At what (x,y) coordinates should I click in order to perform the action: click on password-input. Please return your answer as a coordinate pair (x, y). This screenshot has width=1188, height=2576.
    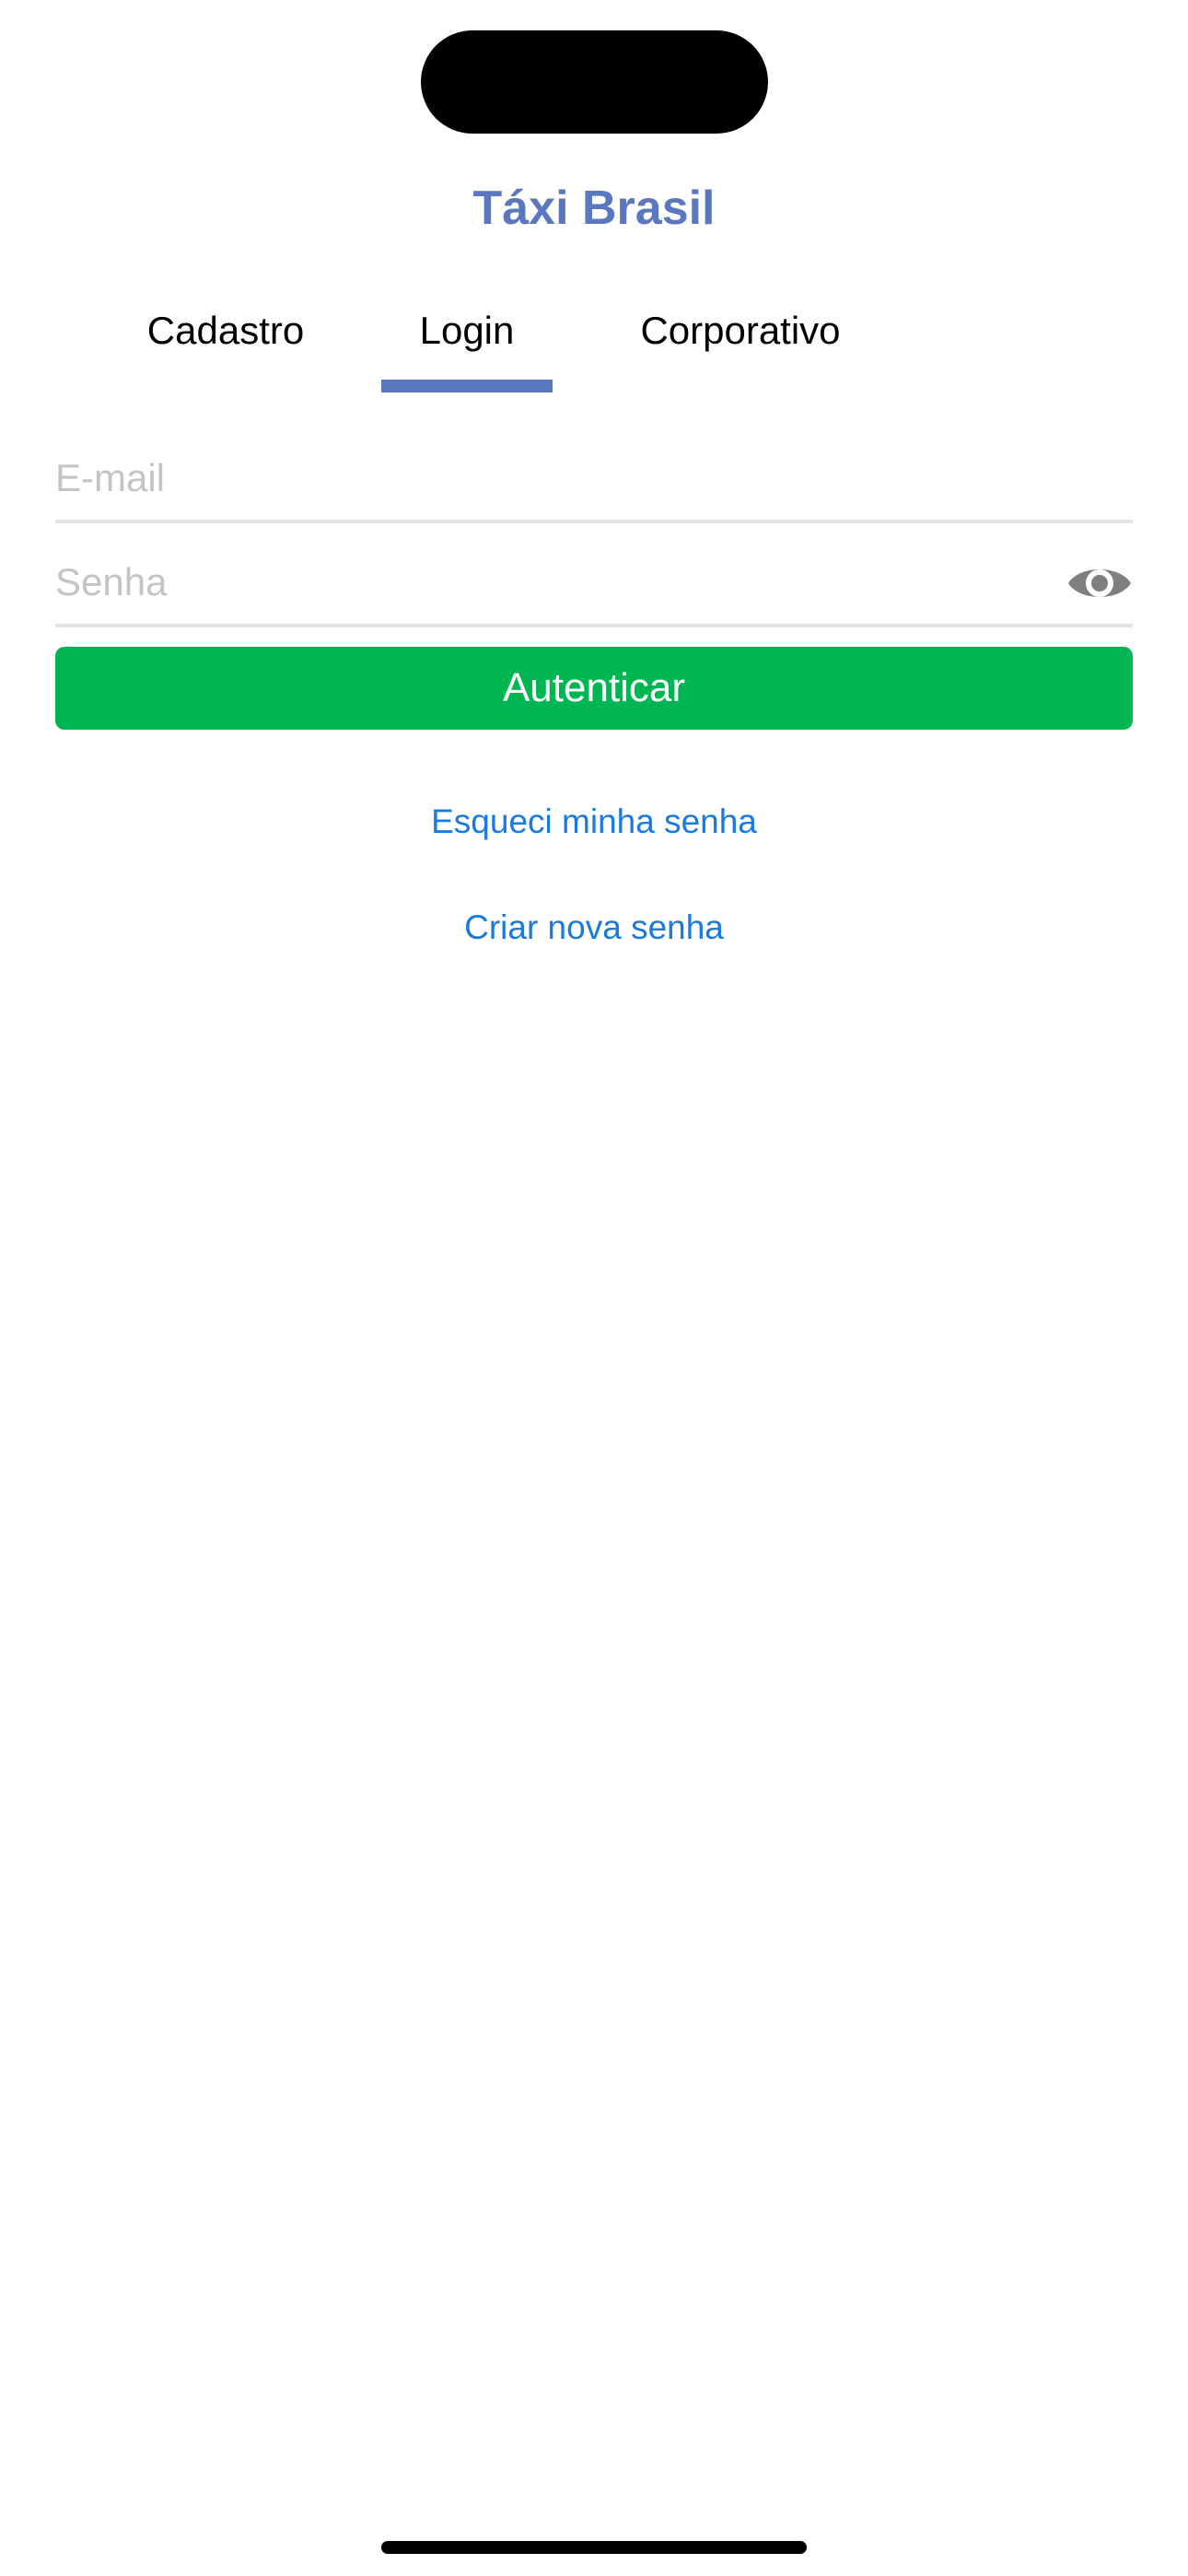
    Looking at the image, I should click on (543, 582).